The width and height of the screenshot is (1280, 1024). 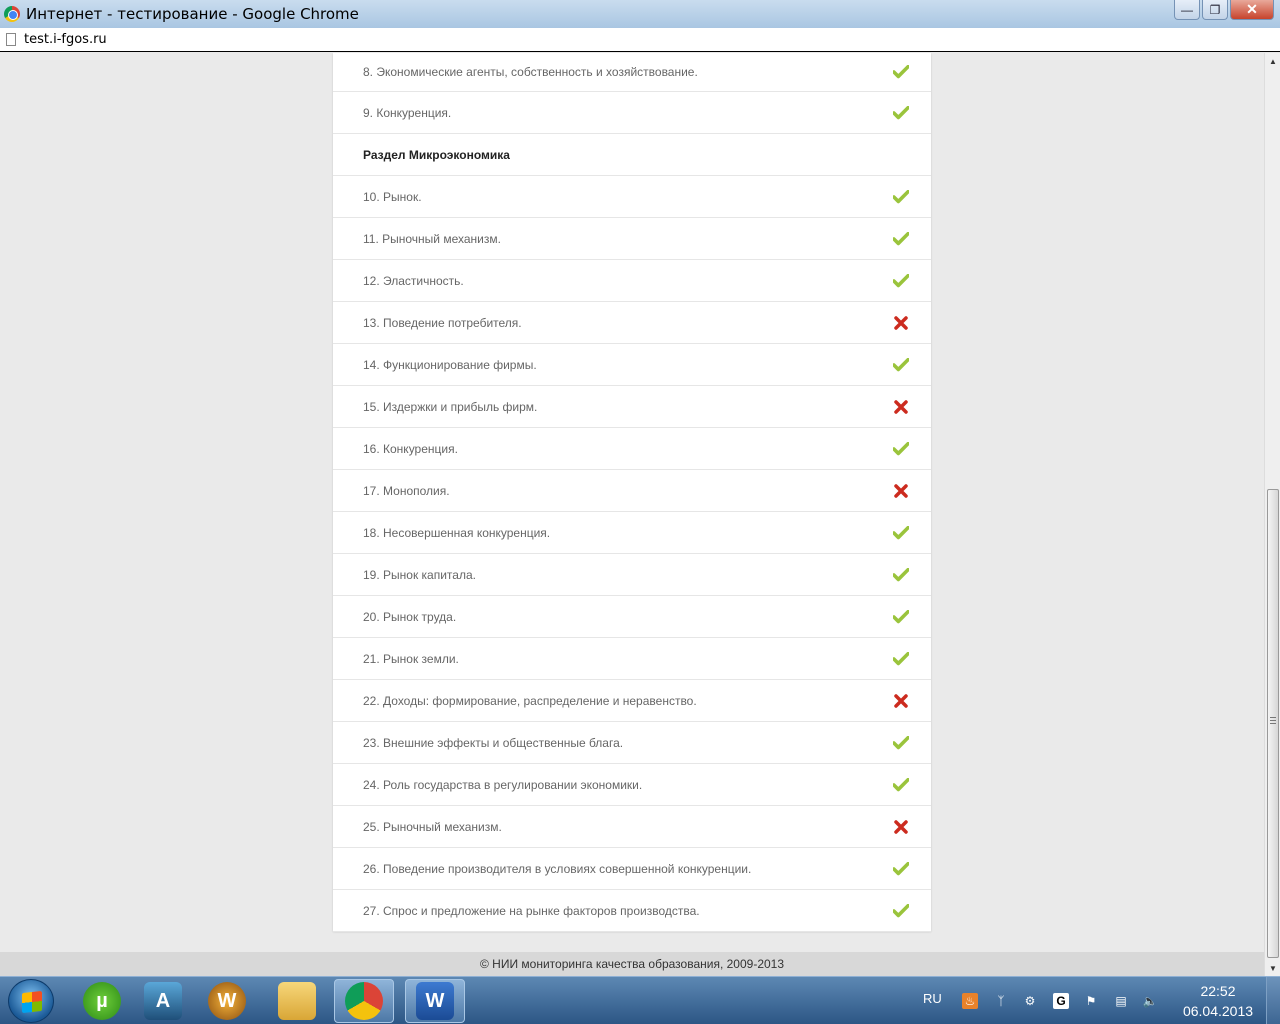 What do you see at coordinates (640, 1000) in the screenshot?
I see `taskbar: µAWW RU ♨ ᛉ ⚙ G ⚑ ▤ 🔈 22:52 06.04.2013` at bounding box center [640, 1000].